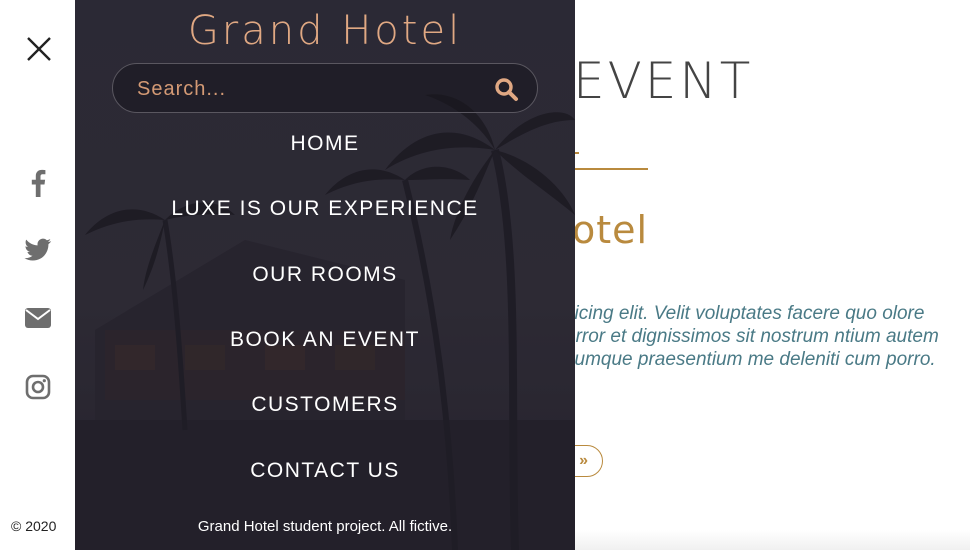 The width and height of the screenshot is (970, 550). I want to click on divider-short, so click(577, 153).